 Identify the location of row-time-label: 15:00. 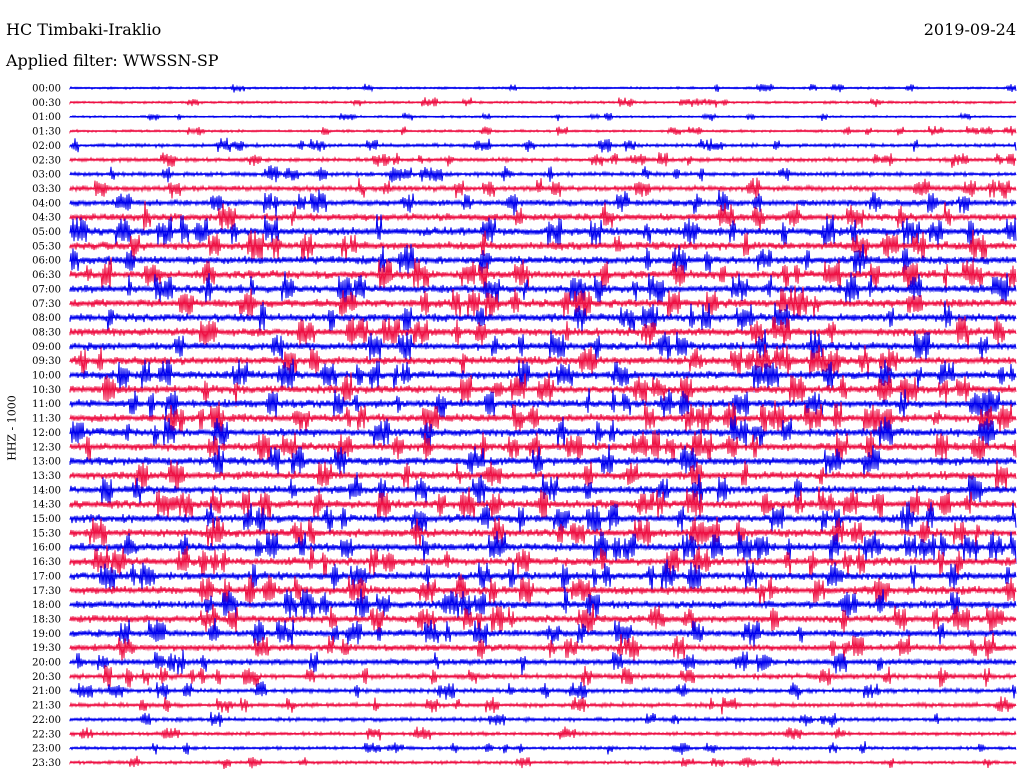
(46, 519).